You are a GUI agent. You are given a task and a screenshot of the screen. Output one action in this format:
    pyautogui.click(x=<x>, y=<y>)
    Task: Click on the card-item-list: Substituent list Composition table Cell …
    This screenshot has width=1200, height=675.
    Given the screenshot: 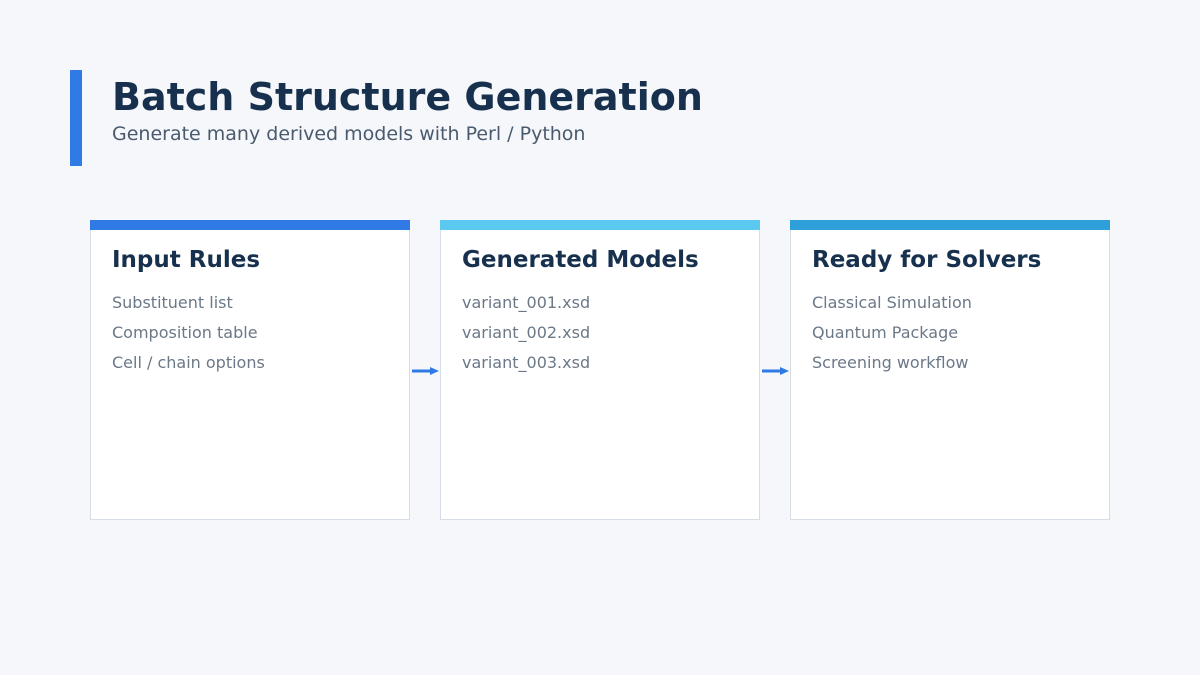 What is the action you would take?
    pyautogui.click(x=188, y=333)
    